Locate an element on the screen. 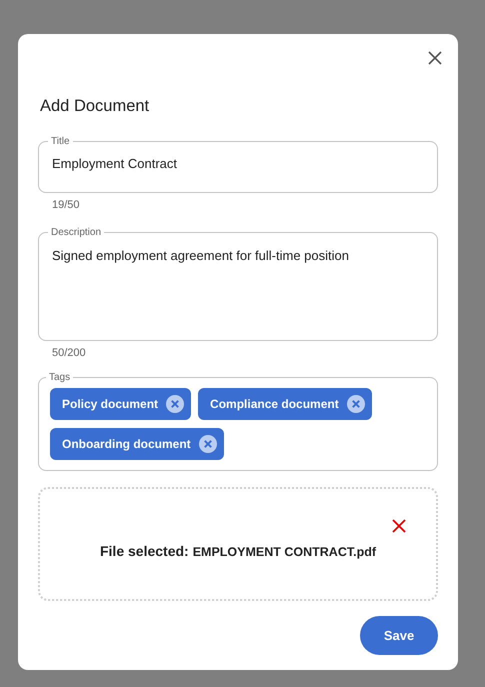 The image size is (485, 687). description-field: Description Signed employment agreement for full-time position is located at coordinates (238, 284).